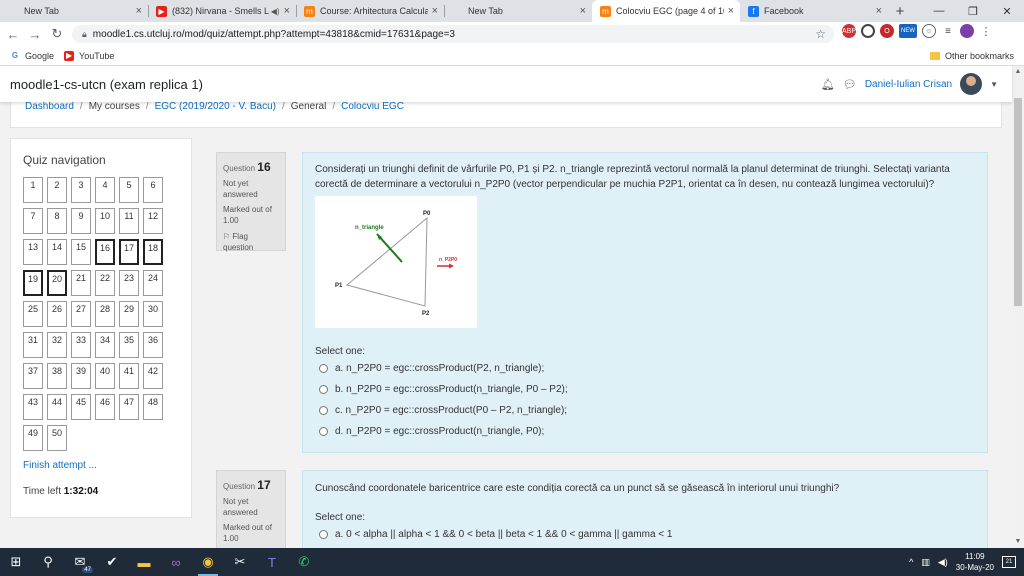 The image size is (1024, 576). Describe the element at coordinates (372, 107) in the screenshot. I see `breadcrumb-colocviu: Colocviu EGC` at that location.